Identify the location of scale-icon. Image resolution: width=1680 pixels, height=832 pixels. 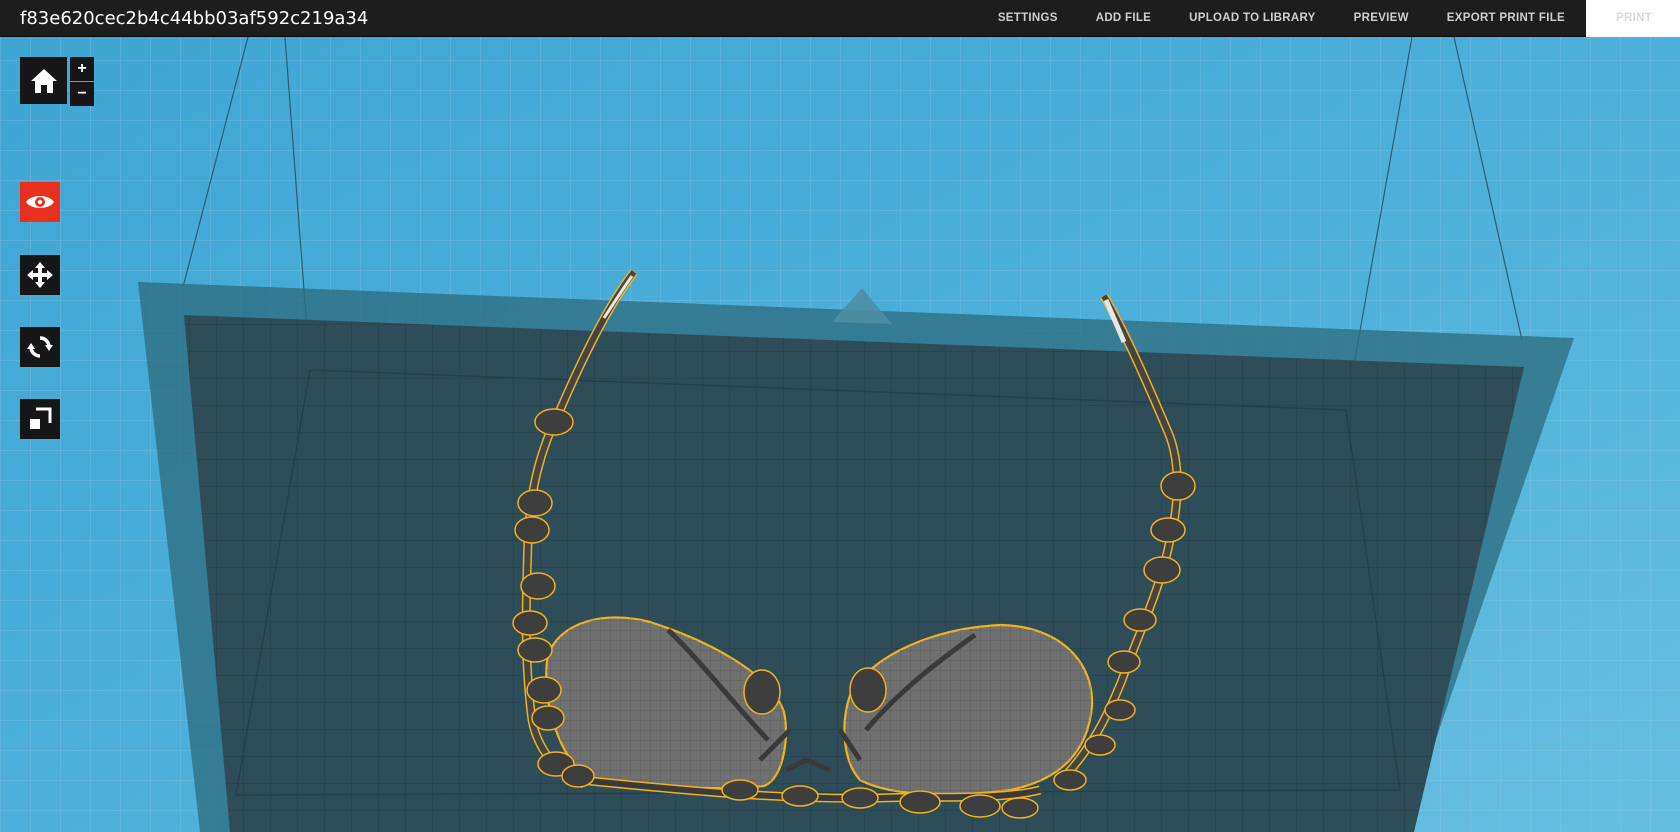
(41, 418).